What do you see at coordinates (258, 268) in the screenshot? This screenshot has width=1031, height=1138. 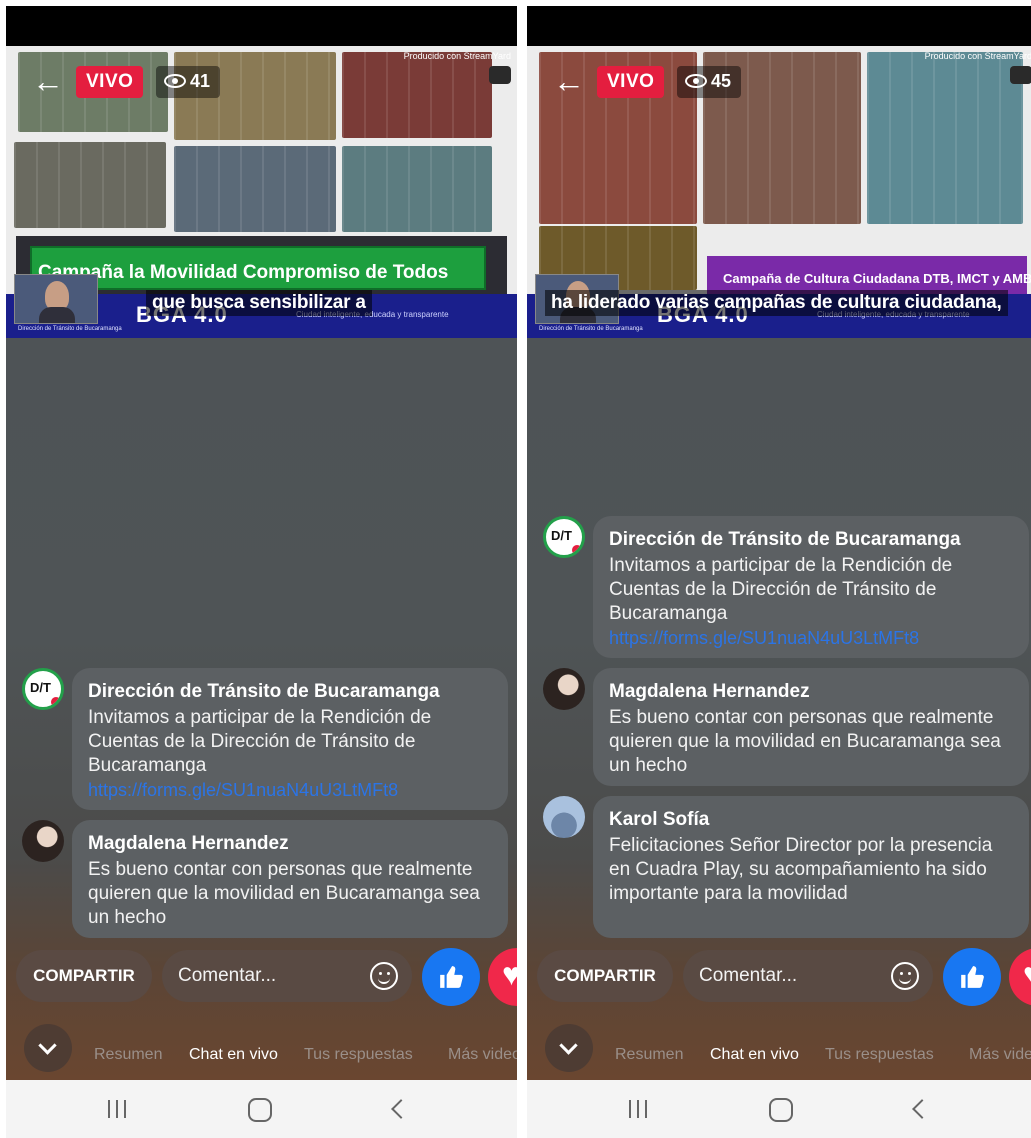 I see `campaign-banner: Campaña la Movilidad Compromiso de Todos` at bounding box center [258, 268].